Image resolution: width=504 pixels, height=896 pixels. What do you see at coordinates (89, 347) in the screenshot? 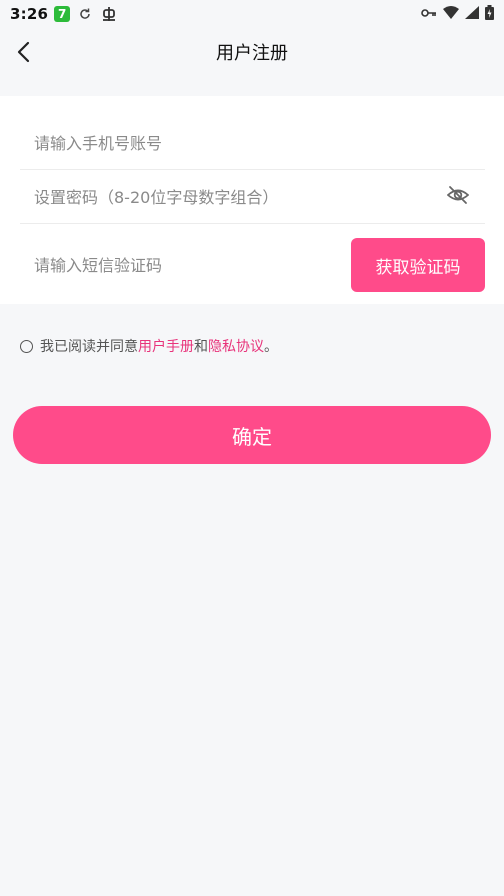
I see `agreement-prefix: 我已阅读并同意` at bounding box center [89, 347].